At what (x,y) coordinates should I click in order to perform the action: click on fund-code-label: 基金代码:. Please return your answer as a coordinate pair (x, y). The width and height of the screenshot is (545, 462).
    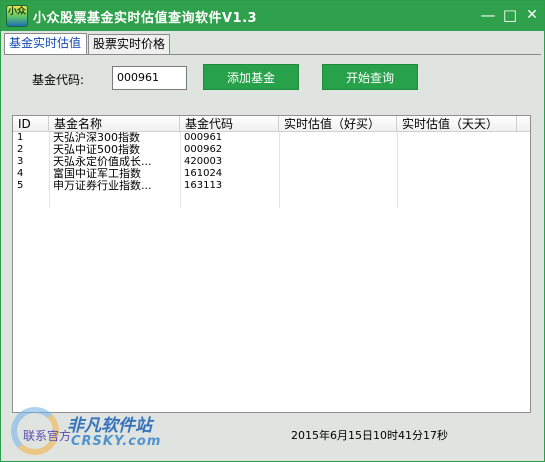
    Looking at the image, I should click on (58, 80).